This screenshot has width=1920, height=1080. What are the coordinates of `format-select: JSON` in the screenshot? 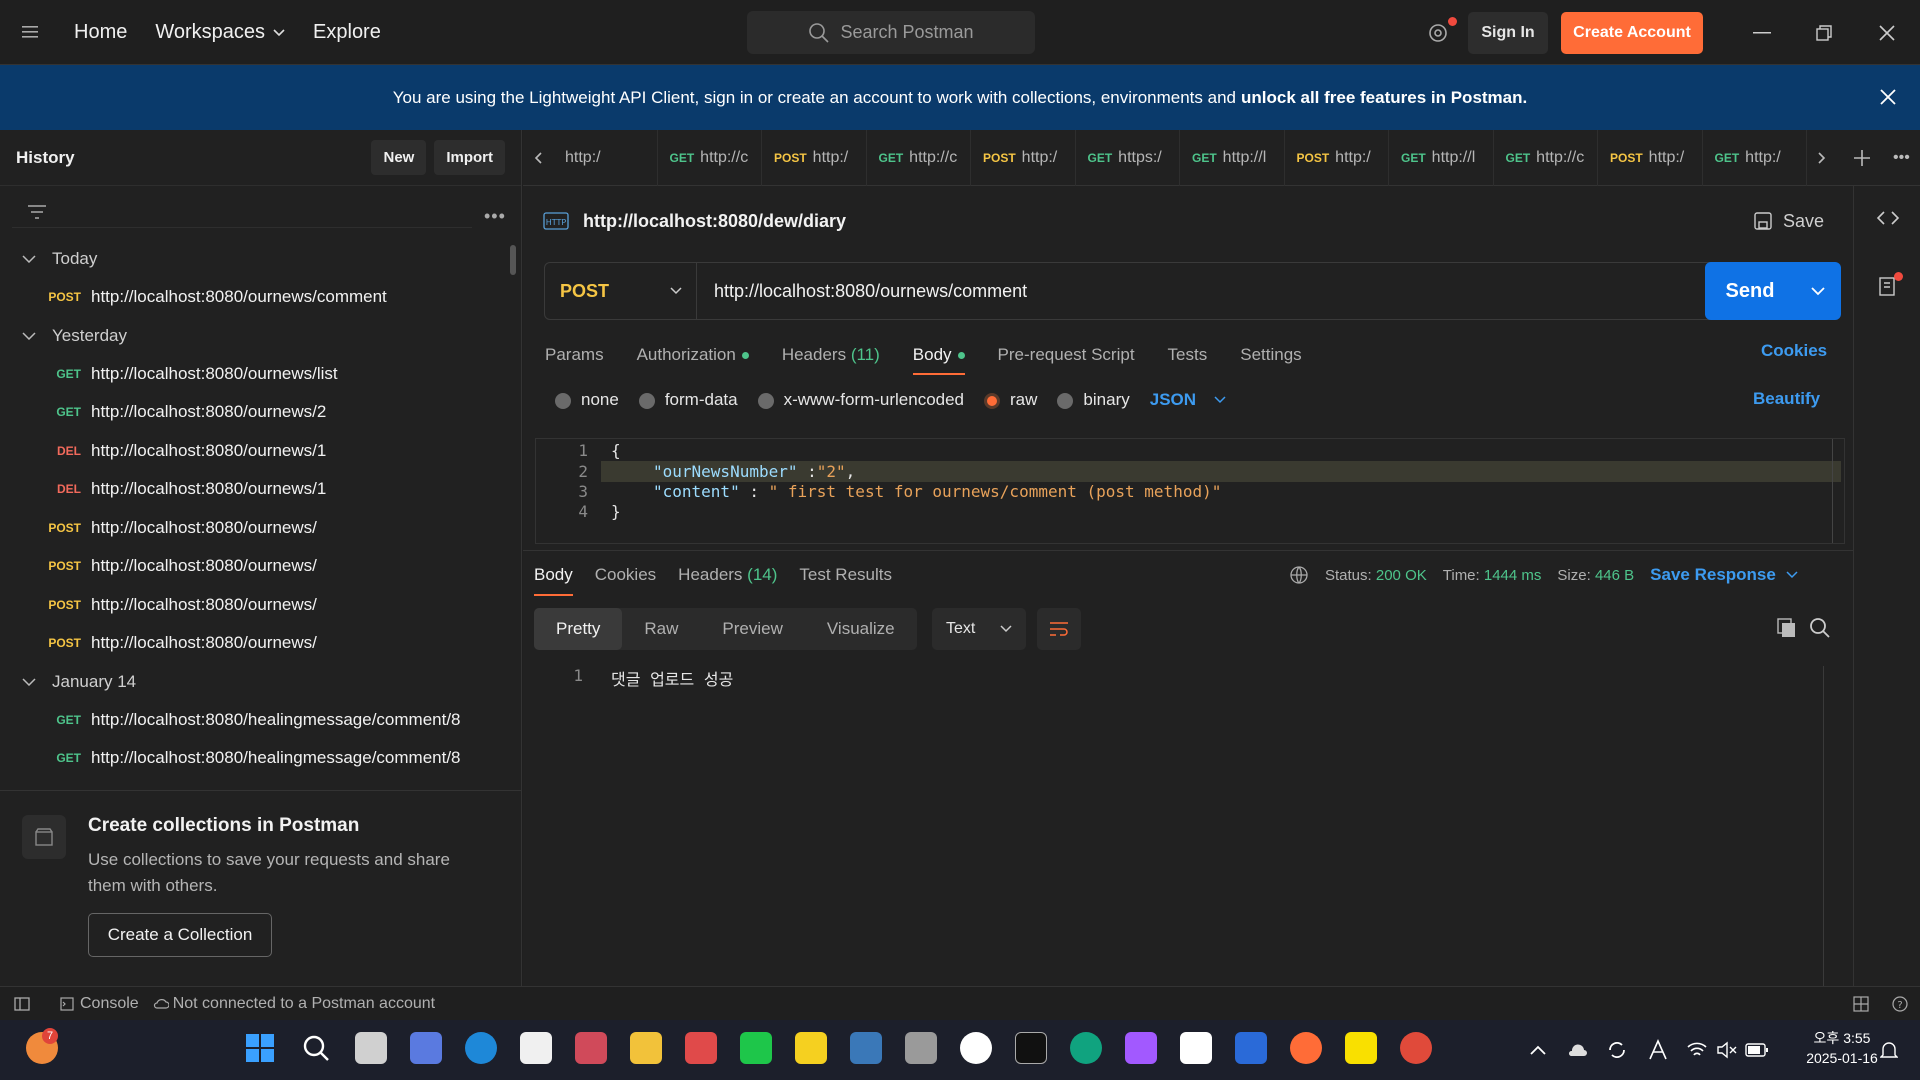 It's located at (1188, 400).